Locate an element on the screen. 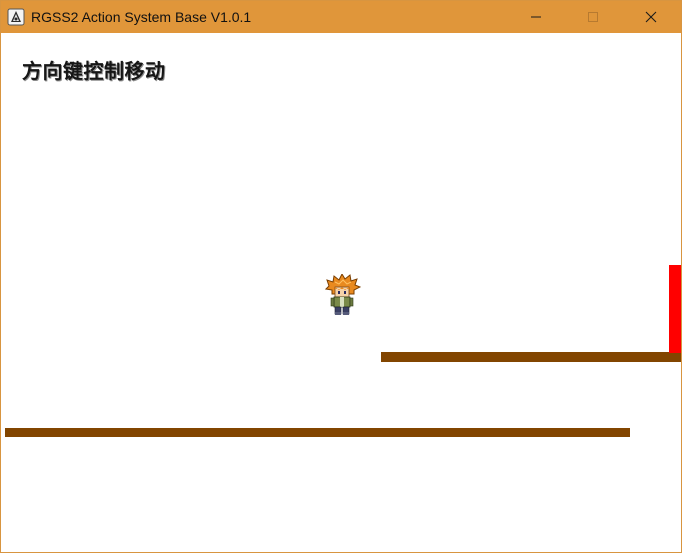 This screenshot has height=553, width=682. red-wall-block is located at coordinates (675, 309).